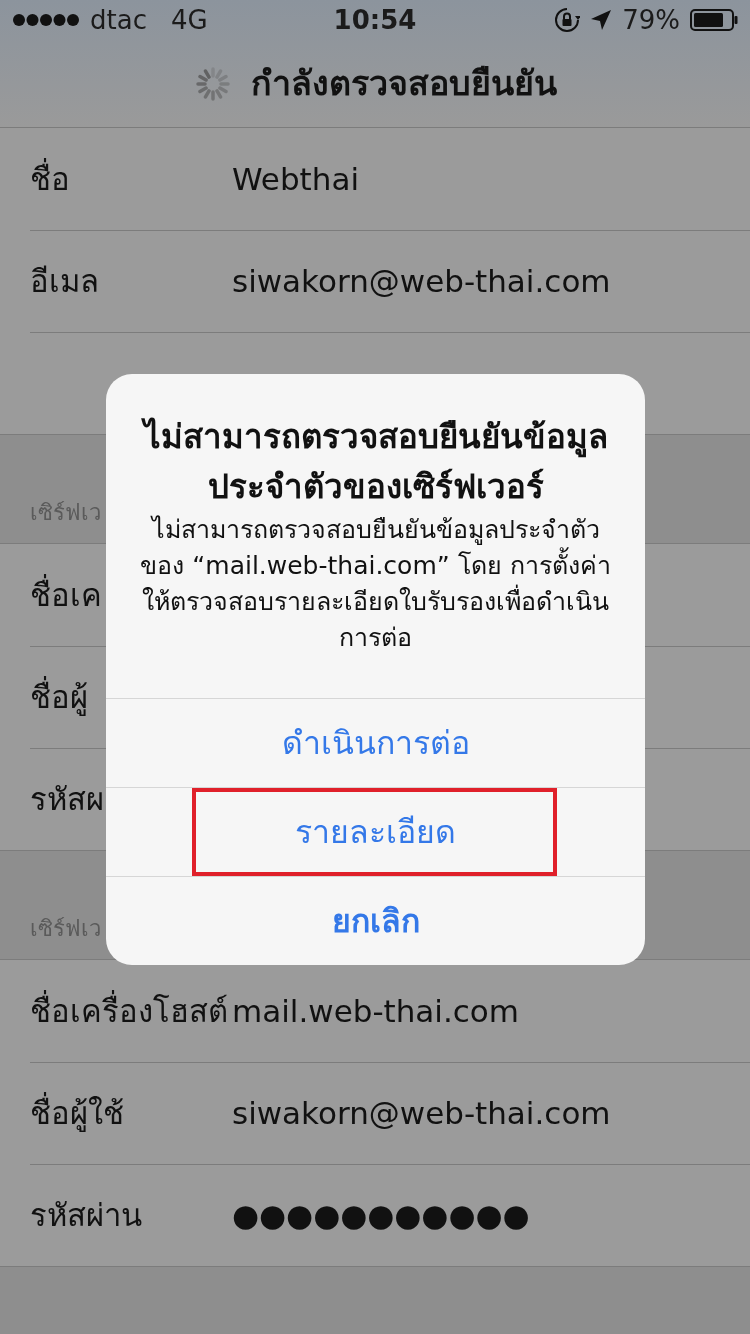 The height and width of the screenshot is (1334, 750). Describe the element at coordinates (375, 584) in the screenshot. I see `alert-message: ไม่สามารถตรวจสอบยืนยันข้อมูลประจำตัวของ “mail.web-thai.com” โดย การตั้งค่าให้ตรวจสอบรายละเอียดใบรับรองเพื่อดำเนินการต่อ` at that location.